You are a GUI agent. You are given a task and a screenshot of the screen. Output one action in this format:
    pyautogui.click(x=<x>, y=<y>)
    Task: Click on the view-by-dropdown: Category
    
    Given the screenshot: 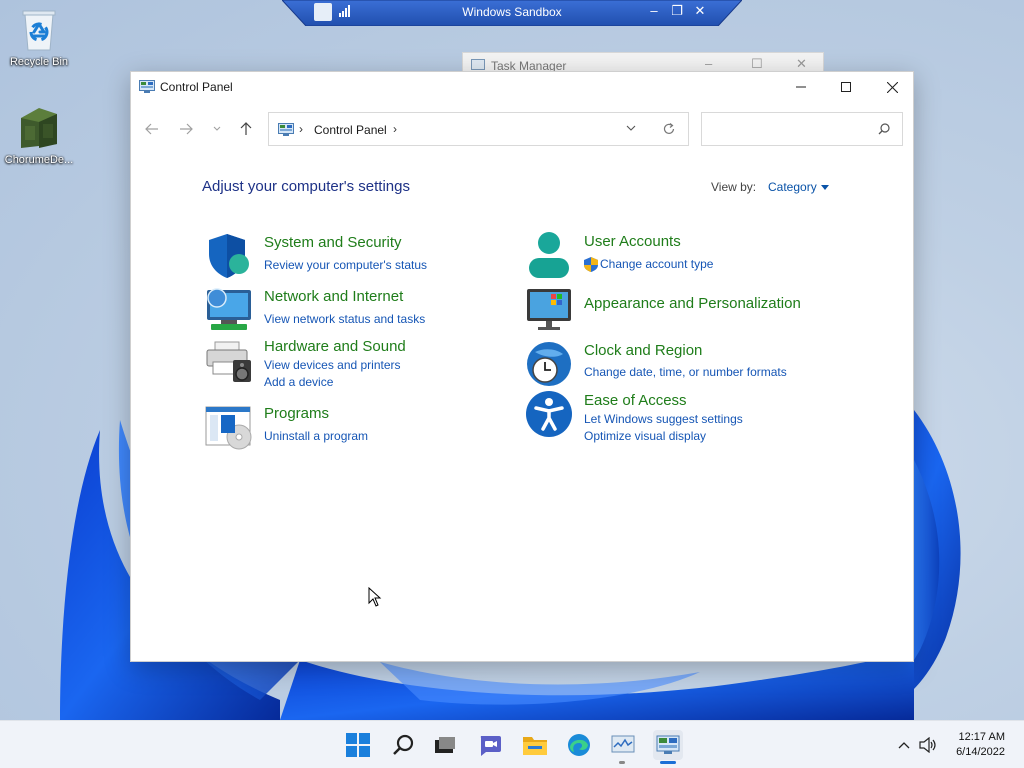 What is the action you would take?
    pyautogui.click(x=792, y=187)
    